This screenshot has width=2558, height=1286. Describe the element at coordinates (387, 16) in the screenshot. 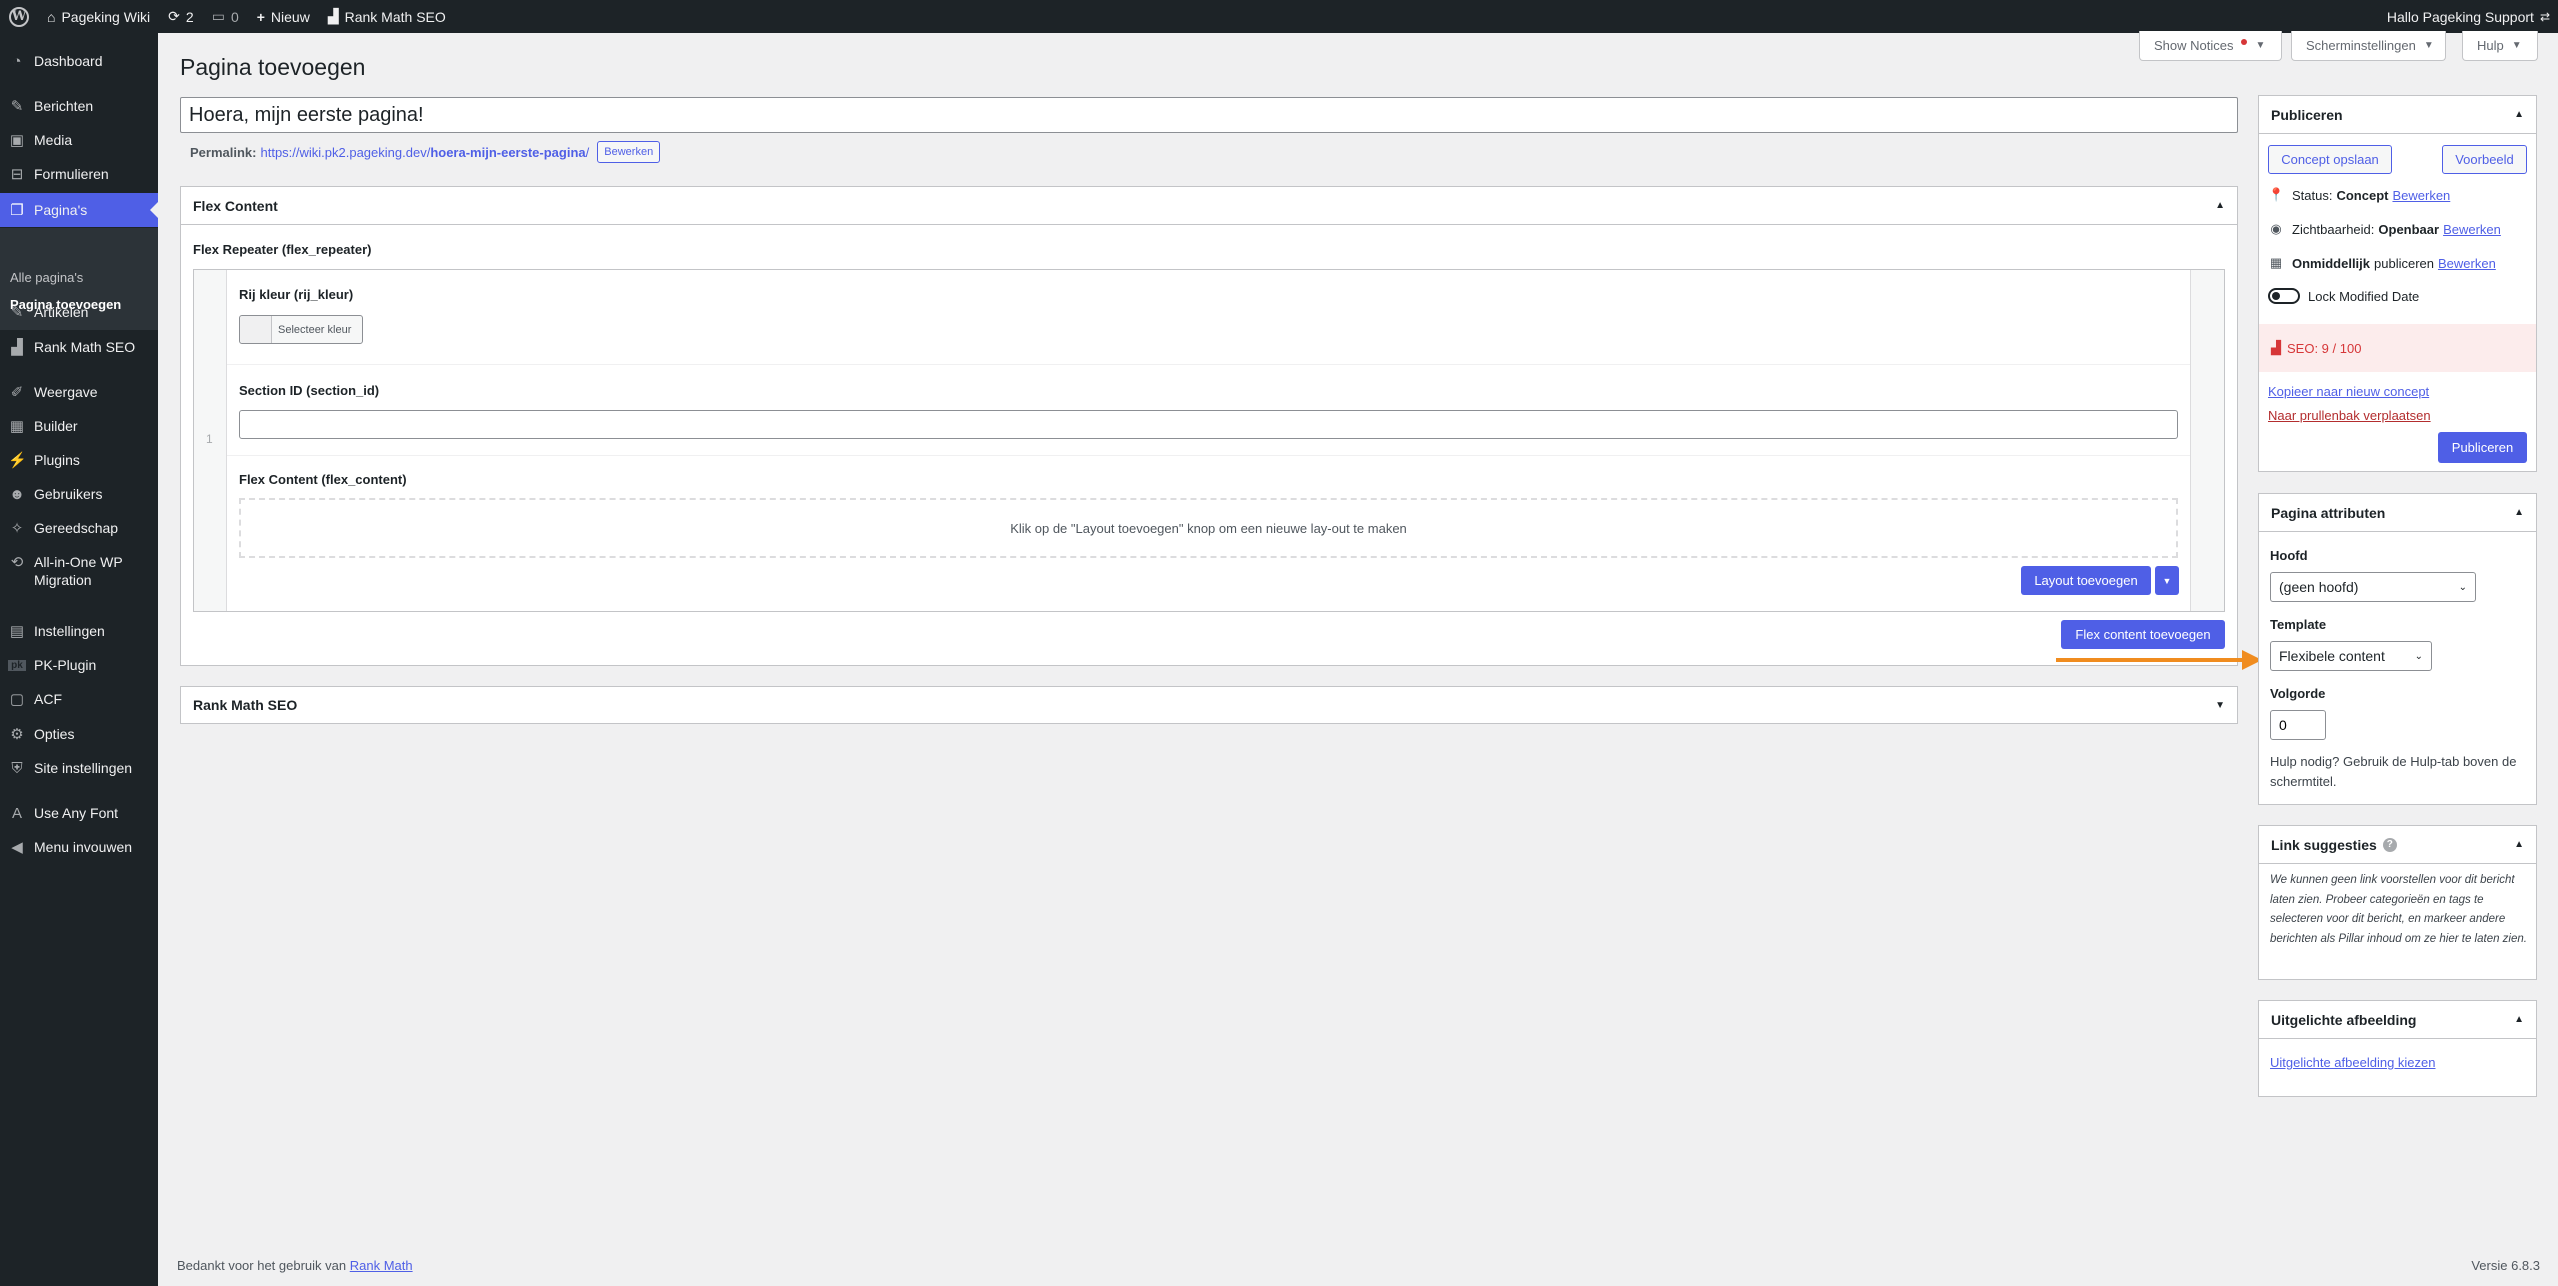

I see `rankmath-menu: ▟ Rank Math SEO` at that location.